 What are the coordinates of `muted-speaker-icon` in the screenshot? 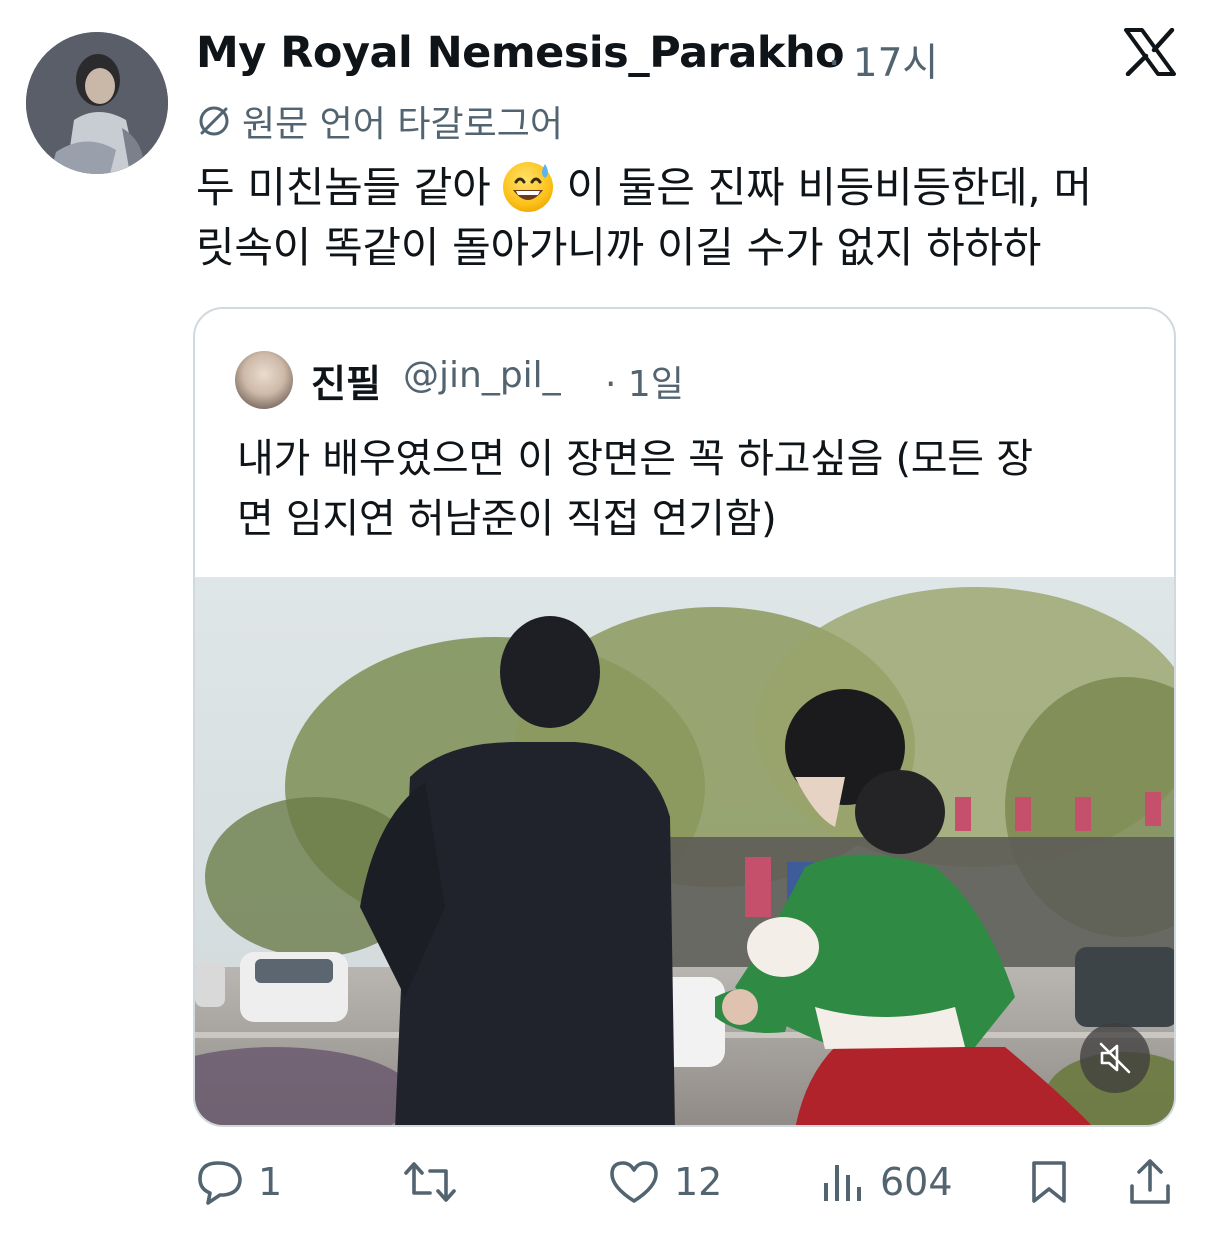 It's located at (1115, 1058).